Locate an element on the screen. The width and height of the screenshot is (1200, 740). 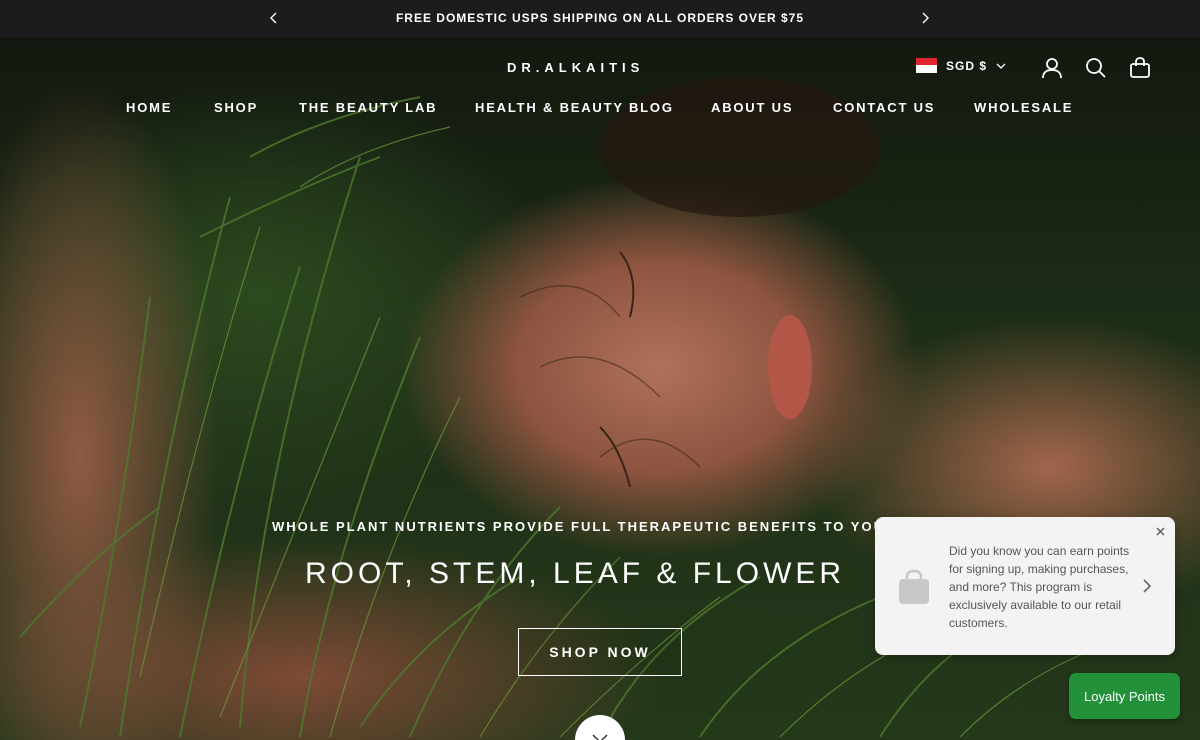
close-icon is located at coordinates (1160, 531).